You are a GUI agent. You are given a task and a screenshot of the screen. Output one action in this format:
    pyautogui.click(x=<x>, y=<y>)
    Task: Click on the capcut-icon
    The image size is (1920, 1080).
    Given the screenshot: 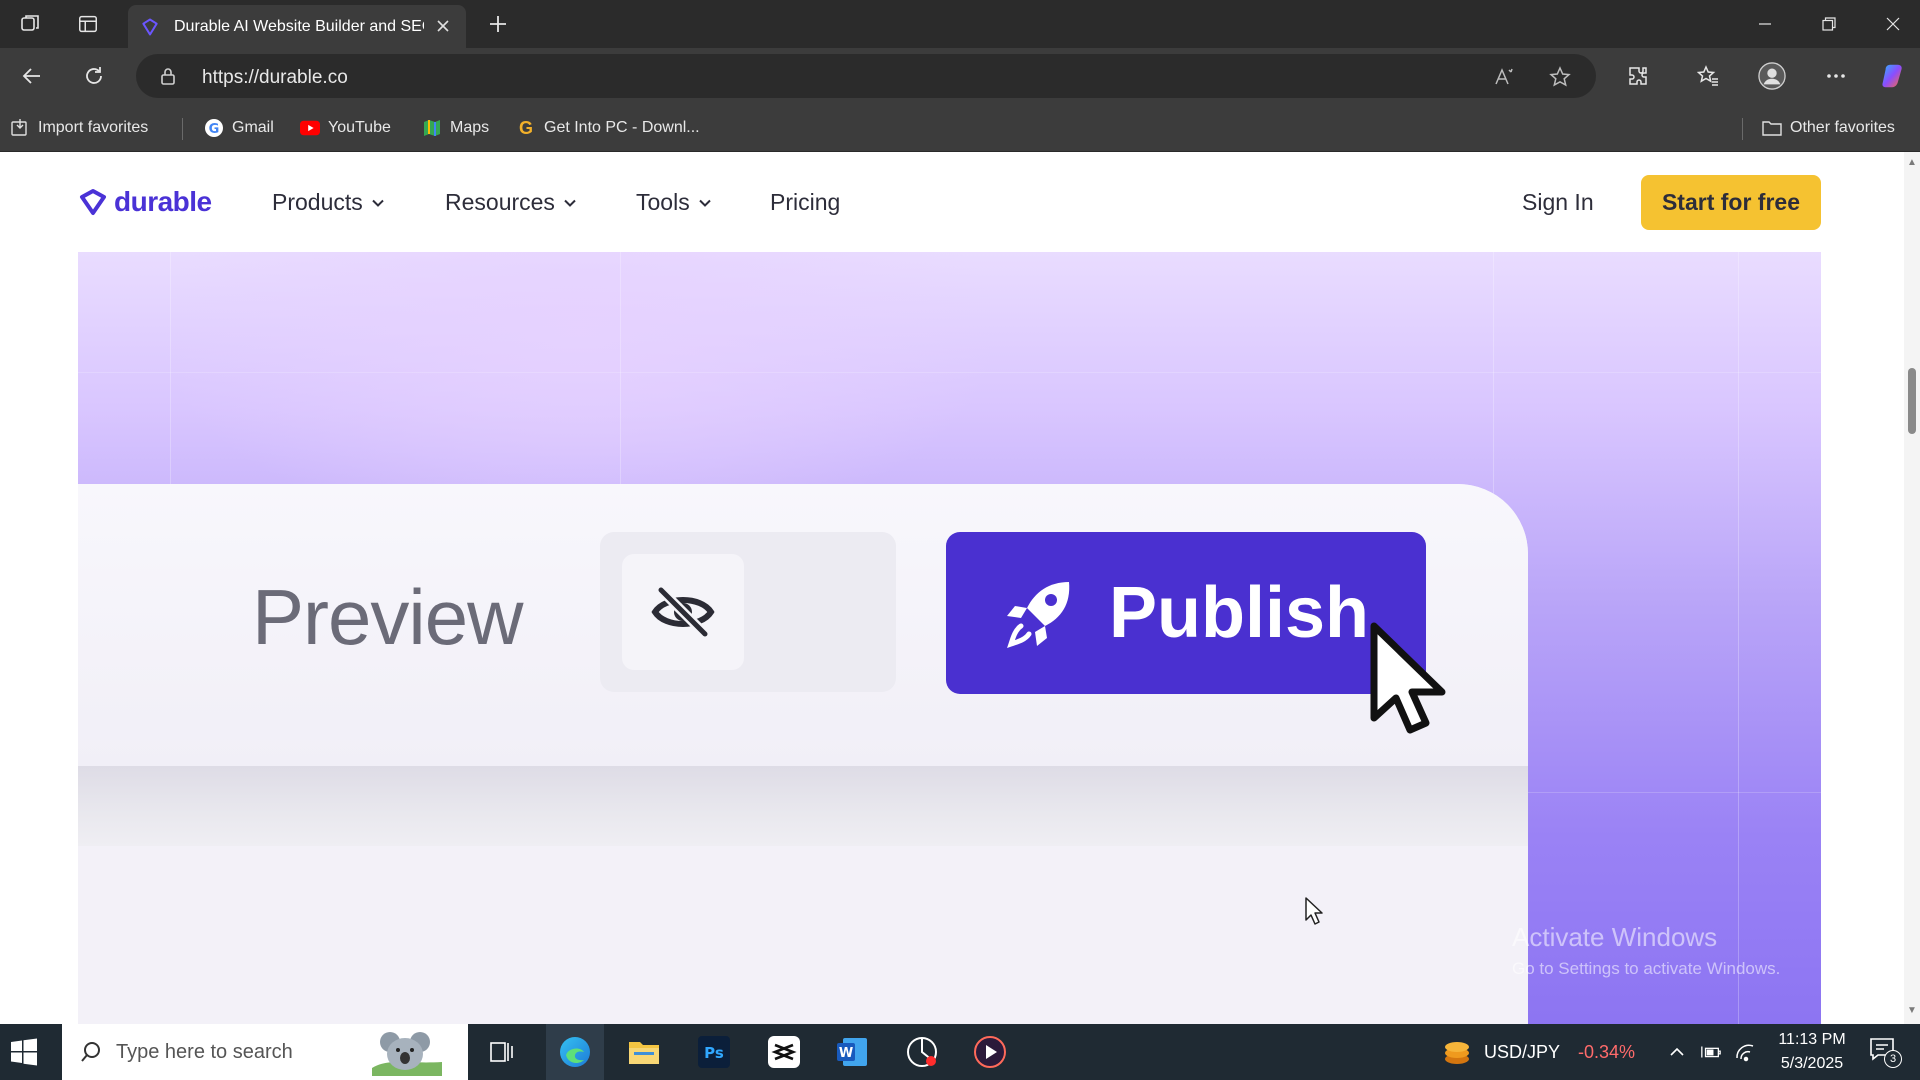 What is the action you would take?
    pyautogui.click(x=784, y=1052)
    